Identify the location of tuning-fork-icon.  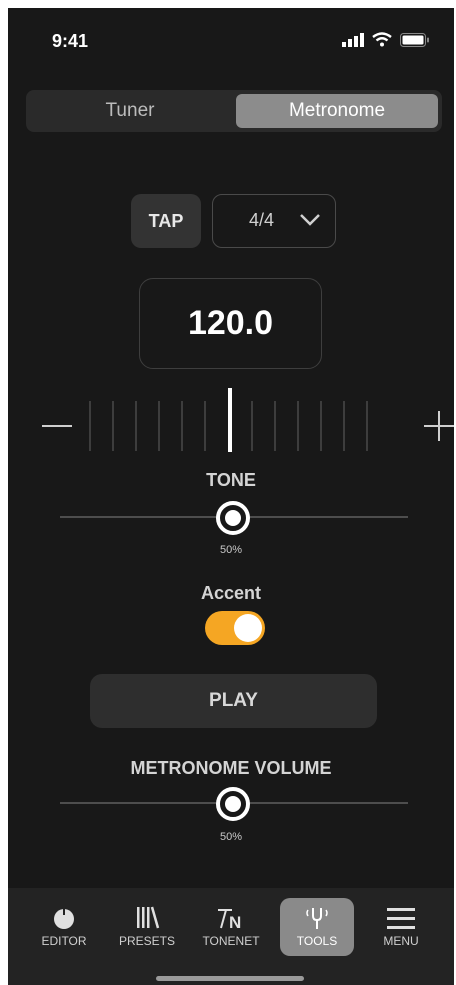
(317, 918).